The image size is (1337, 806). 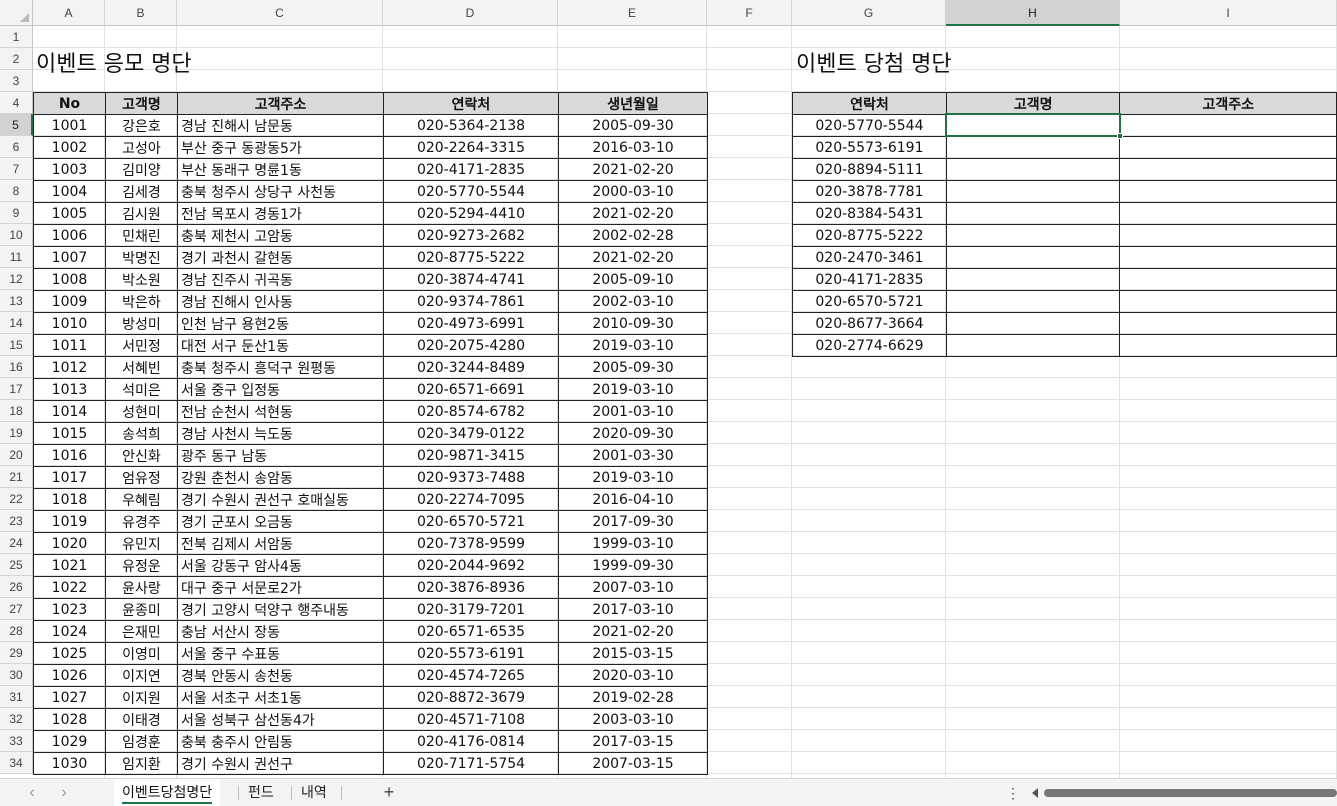 I want to click on table-cell: 경기 수원시 권선구, so click(x=280, y=763).